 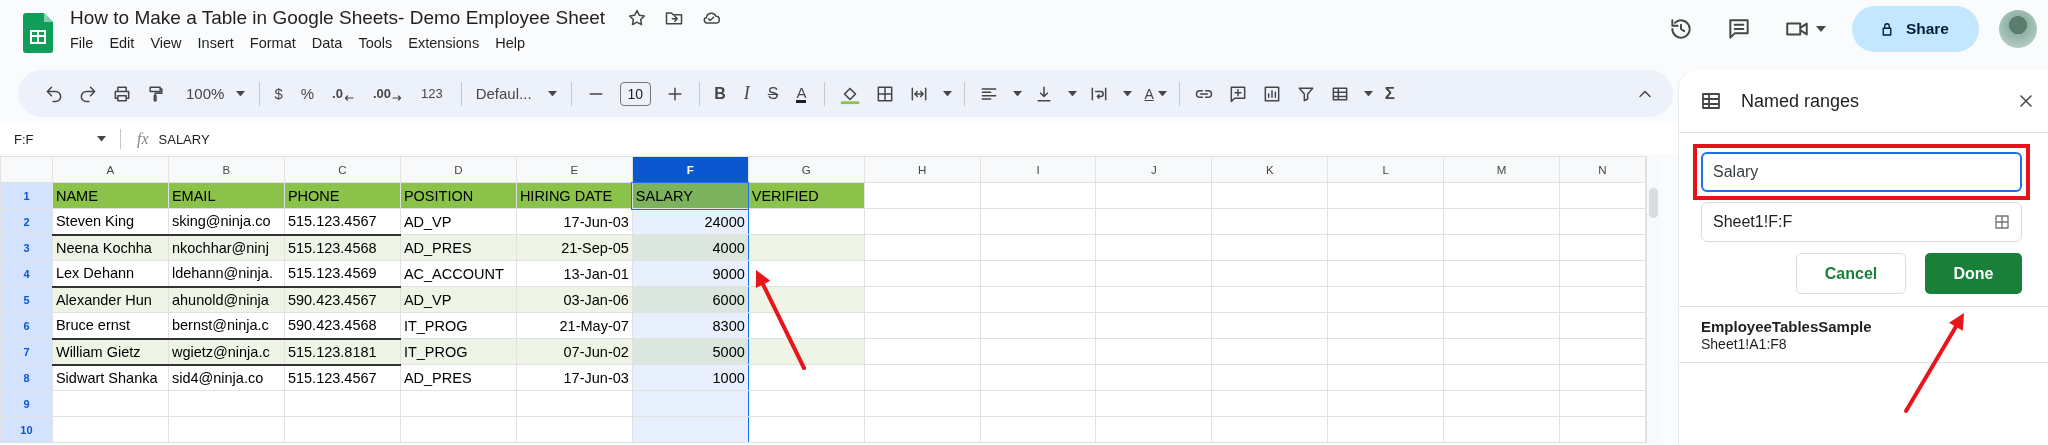 I want to click on table-cell: 515.123.4568, so click(x=342, y=247).